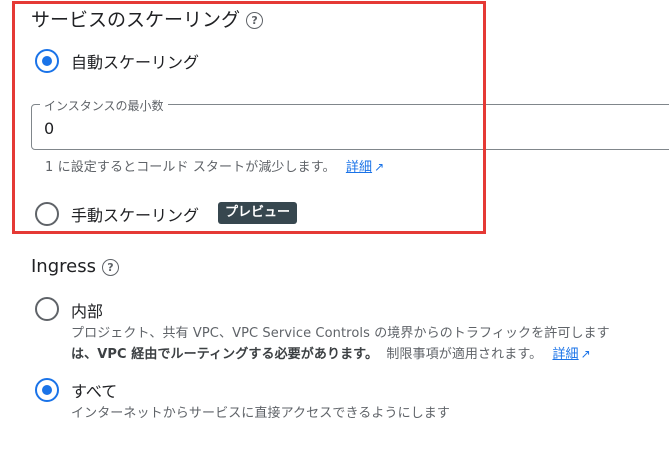 The image size is (669, 457). Describe the element at coordinates (87, 310) in the screenshot. I see `ingress-internal-label: 内部` at that location.